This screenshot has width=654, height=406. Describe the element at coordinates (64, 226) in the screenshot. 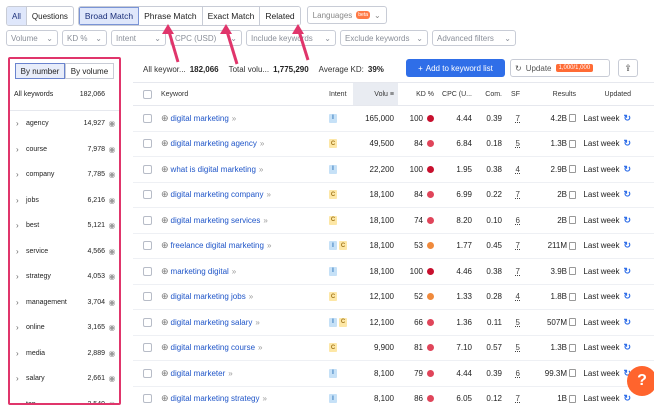

I see `sidebar-item-best: › best 5,121 ◉` at that location.